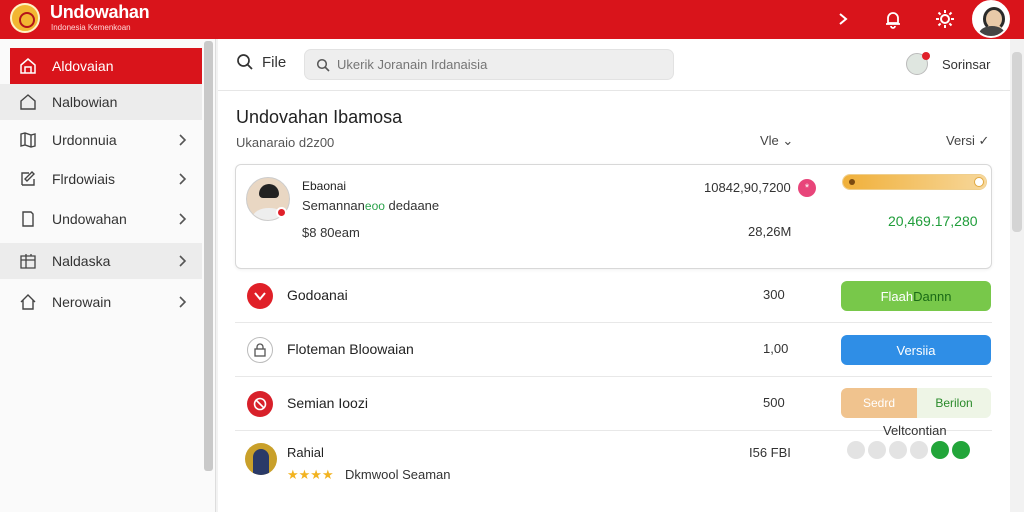 The width and height of the screenshot is (1024, 512). What do you see at coordinates (1017, 142) in the screenshot?
I see `main-scrollbar` at bounding box center [1017, 142].